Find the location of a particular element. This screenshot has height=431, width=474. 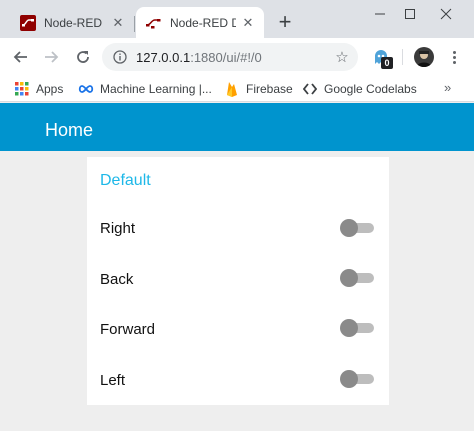

tab-strip: Node-RED ✕ Node-RED D ✕ + is located at coordinates (237, 19).